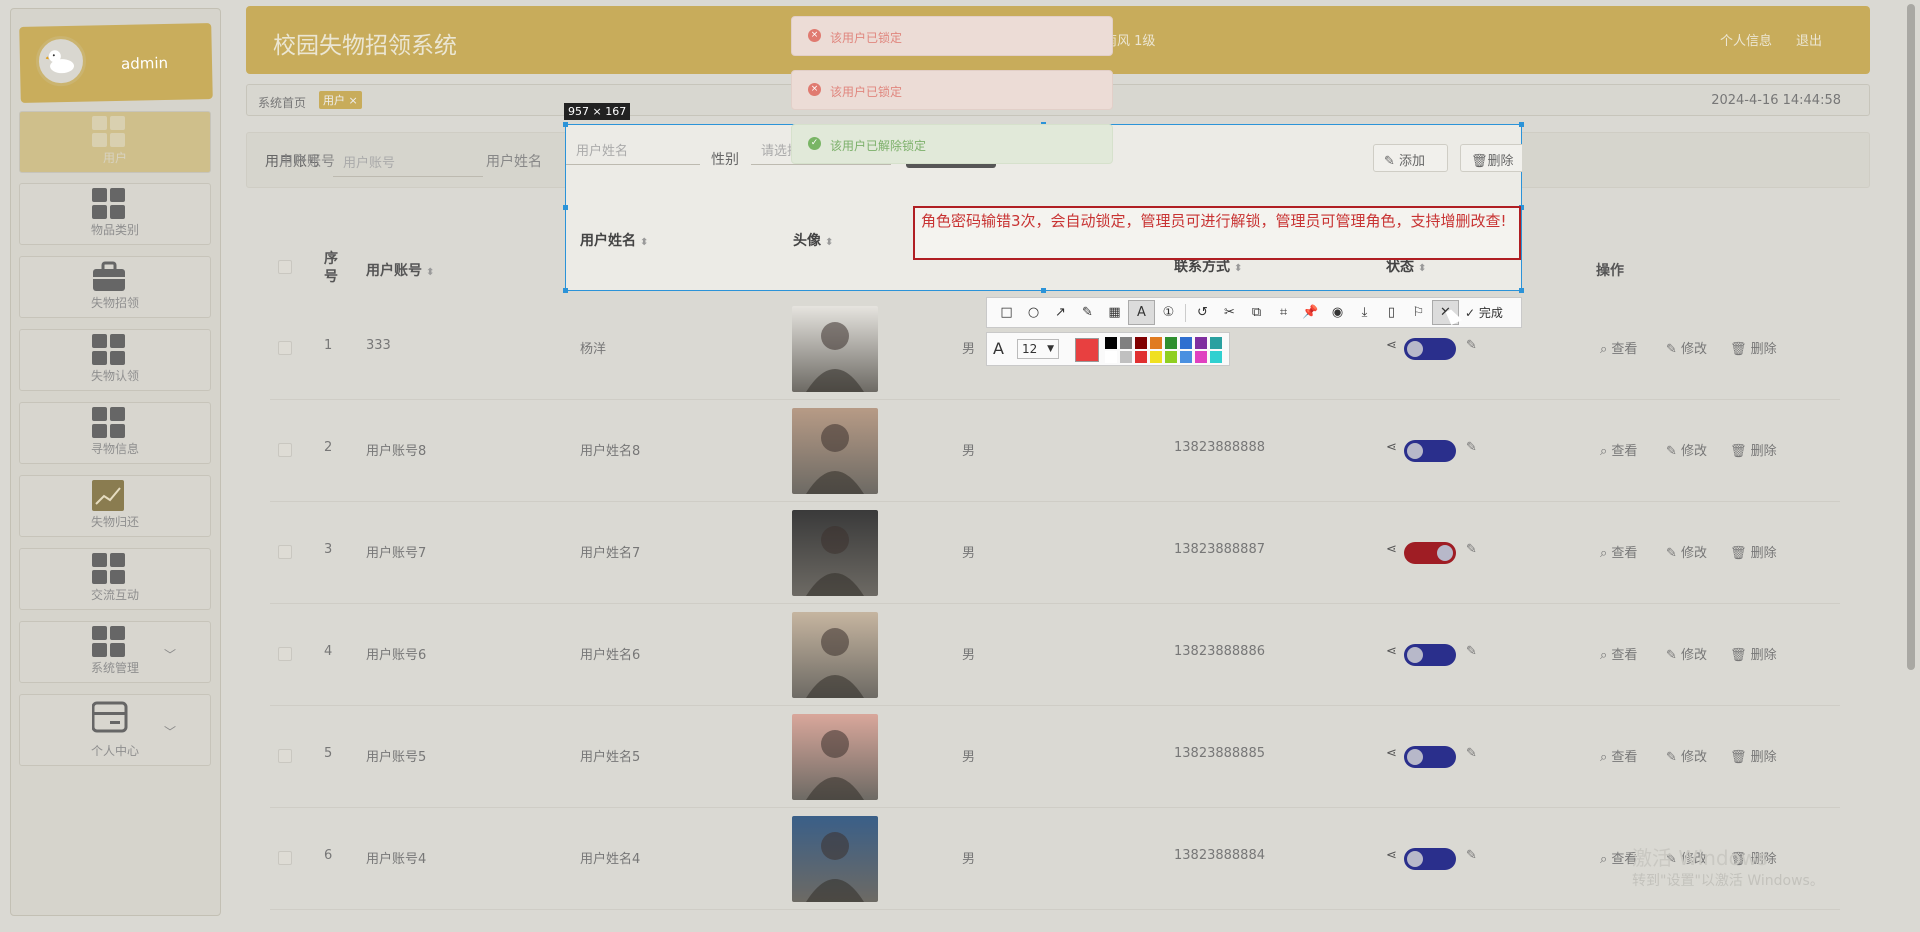  What do you see at coordinates (400, 270) in the screenshot?
I see `header-account: 用户账号 ⬍` at bounding box center [400, 270].